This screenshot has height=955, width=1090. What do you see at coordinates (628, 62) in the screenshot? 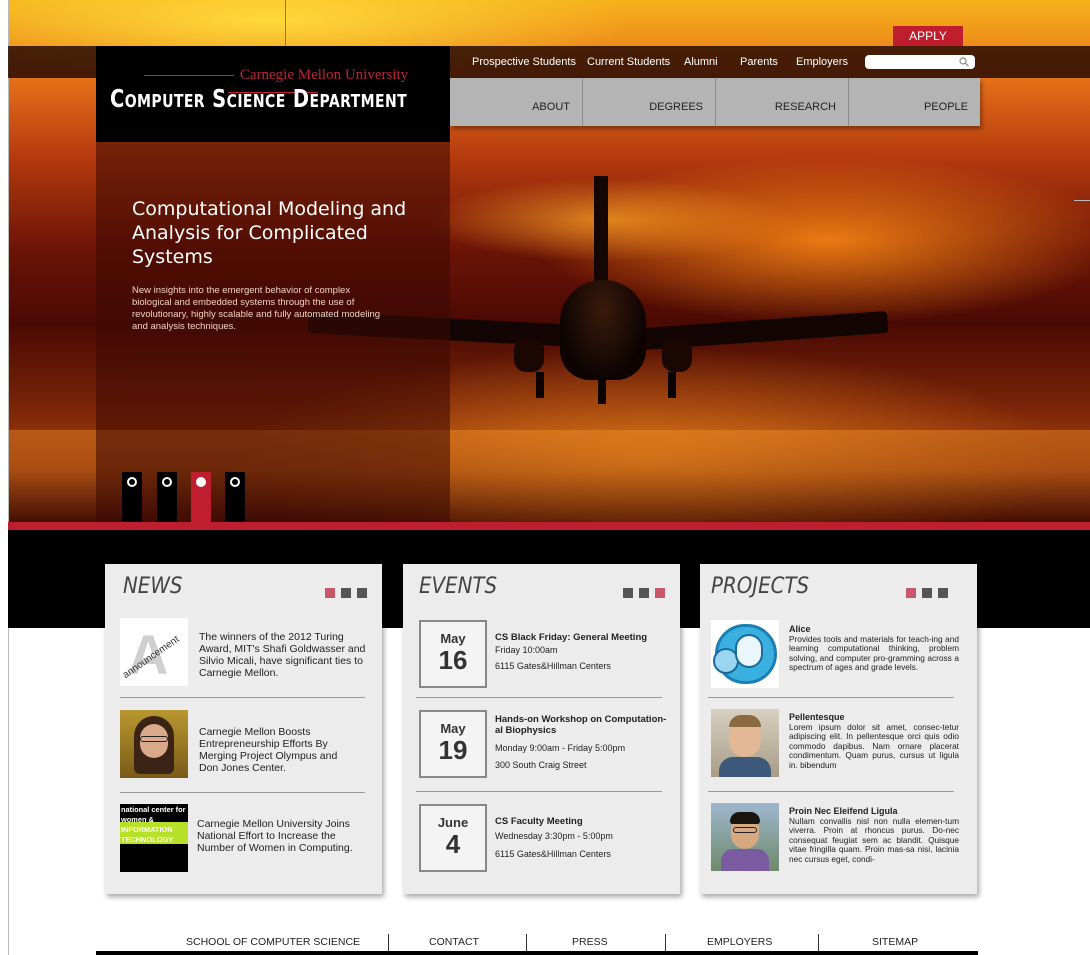
I see `link-current-students: Current Students` at bounding box center [628, 62].